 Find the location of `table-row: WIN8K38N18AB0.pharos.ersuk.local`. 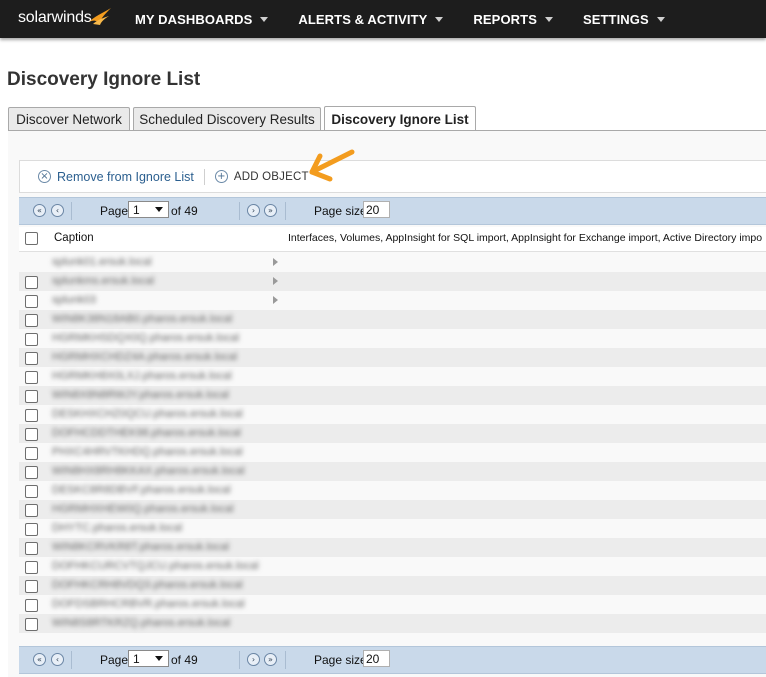

table-row: WIN8K38N18AB0.pharos.ersuk.local is located at coordinates (392, 319).